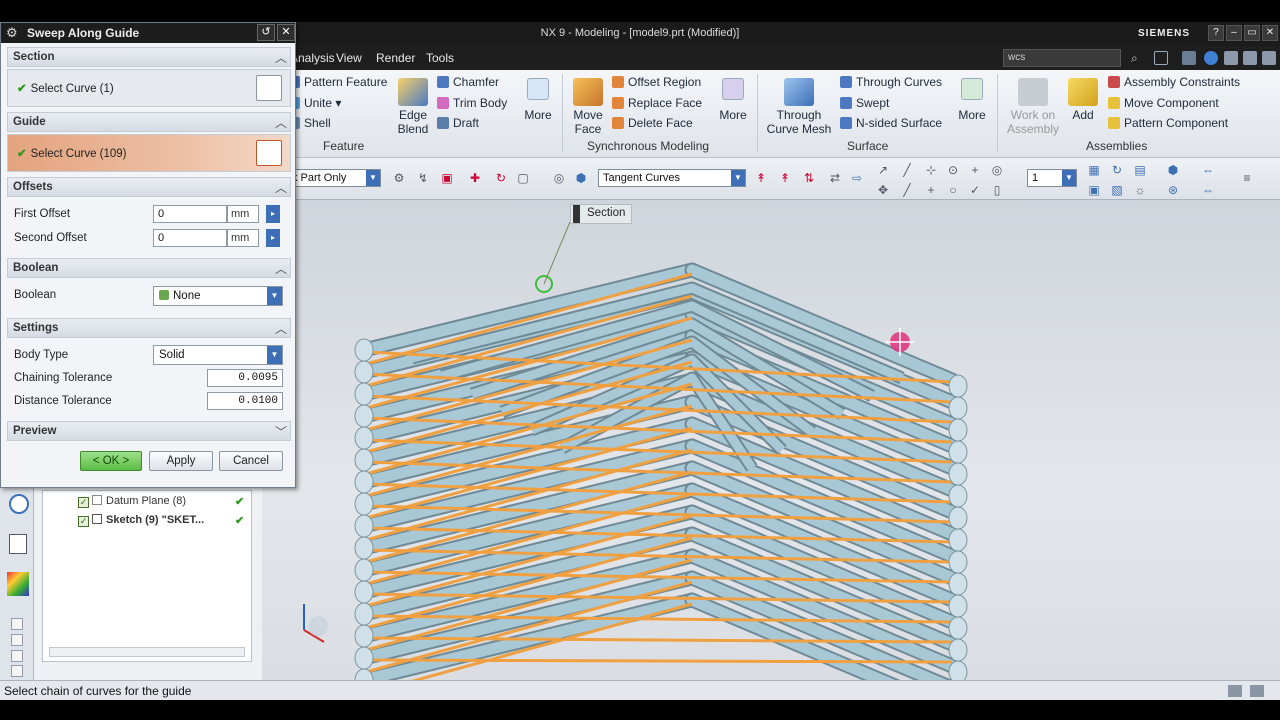  What do you see at coordinates (440, 58) in the screenshot?
I see `menu-tools: Tools` at bounding box center [440, 58].